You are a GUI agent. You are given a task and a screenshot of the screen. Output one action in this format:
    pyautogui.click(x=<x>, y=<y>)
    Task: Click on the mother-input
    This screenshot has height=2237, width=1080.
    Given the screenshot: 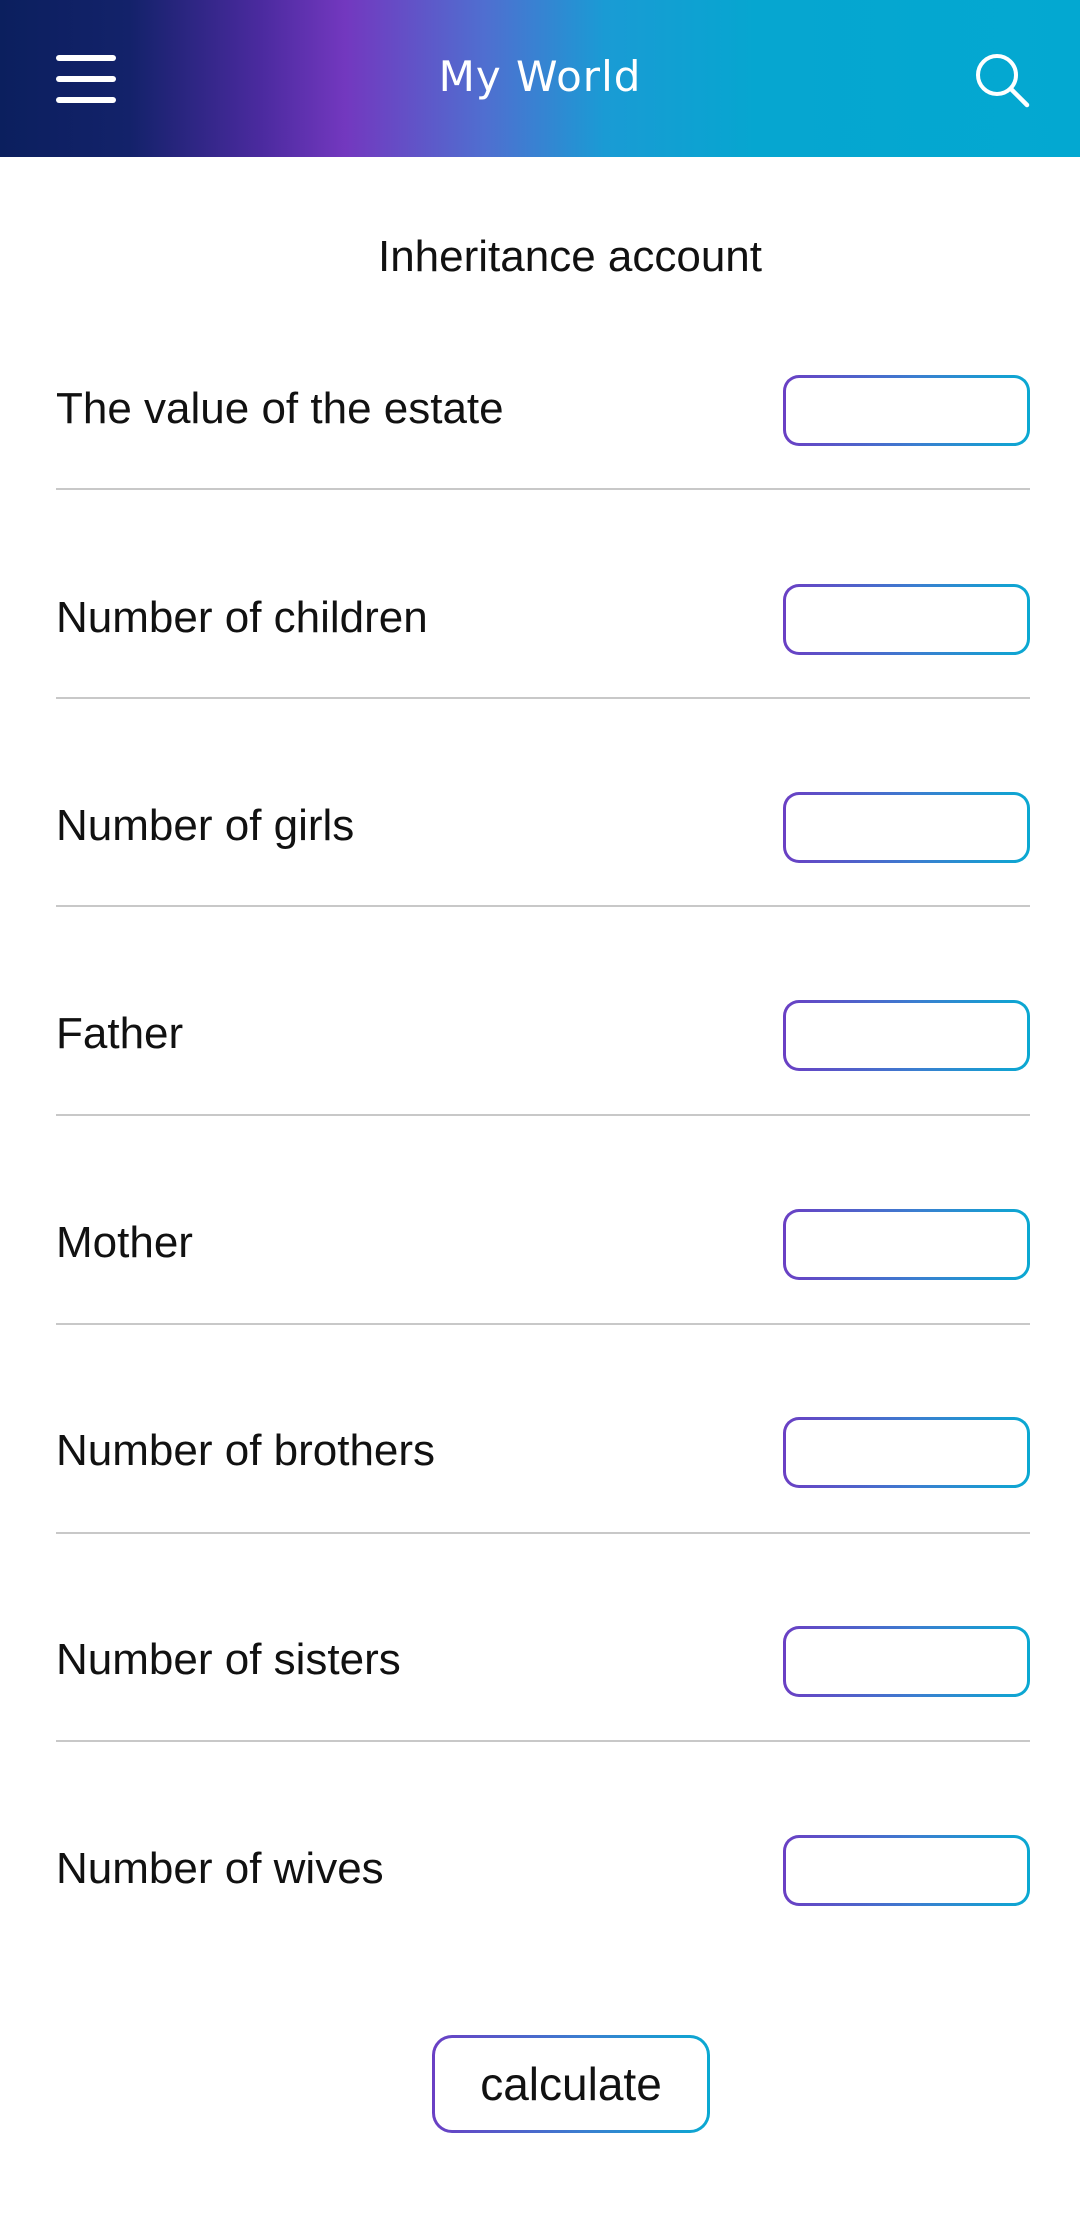 What is the action you would take?
    pyautogui.click(x=906, y=1244)
    